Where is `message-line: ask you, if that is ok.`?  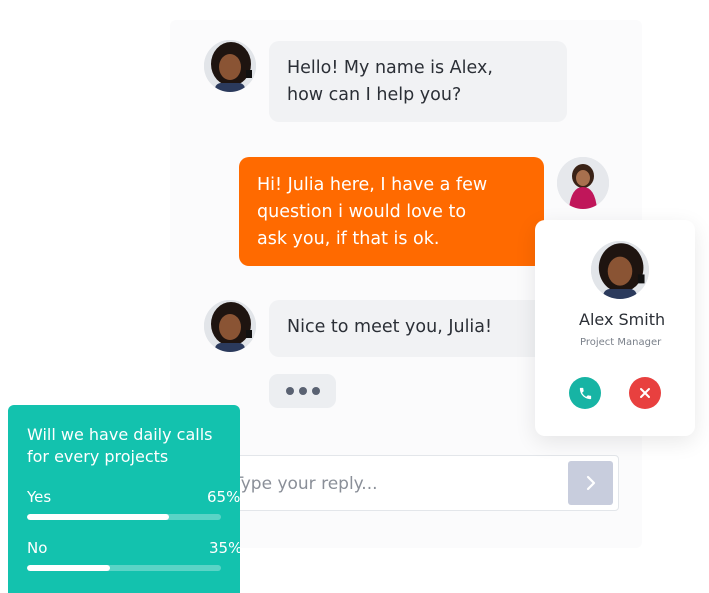
message-line: ask you, if that is ok. is located at coordinates (348, 239).